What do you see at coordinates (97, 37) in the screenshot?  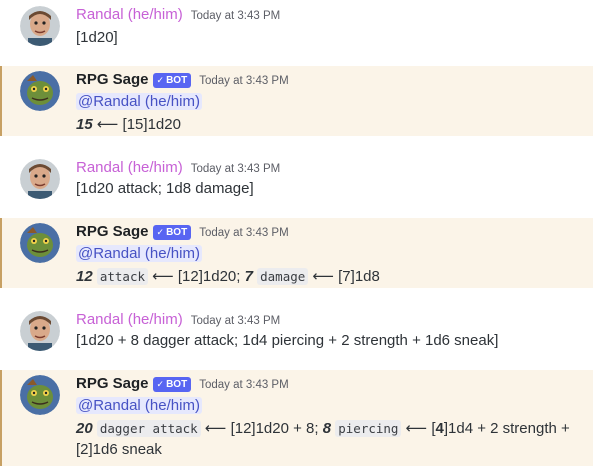 I see `message-text: [1d20]` at bounding box center [97, 37].